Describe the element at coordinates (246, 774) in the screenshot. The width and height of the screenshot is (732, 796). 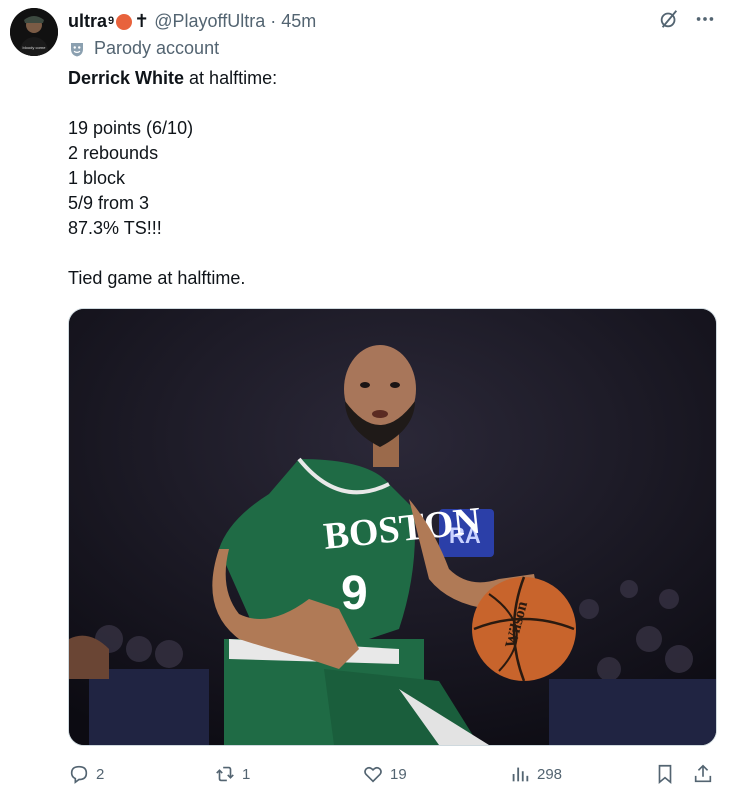
I see `repost-count: 1` at that location.